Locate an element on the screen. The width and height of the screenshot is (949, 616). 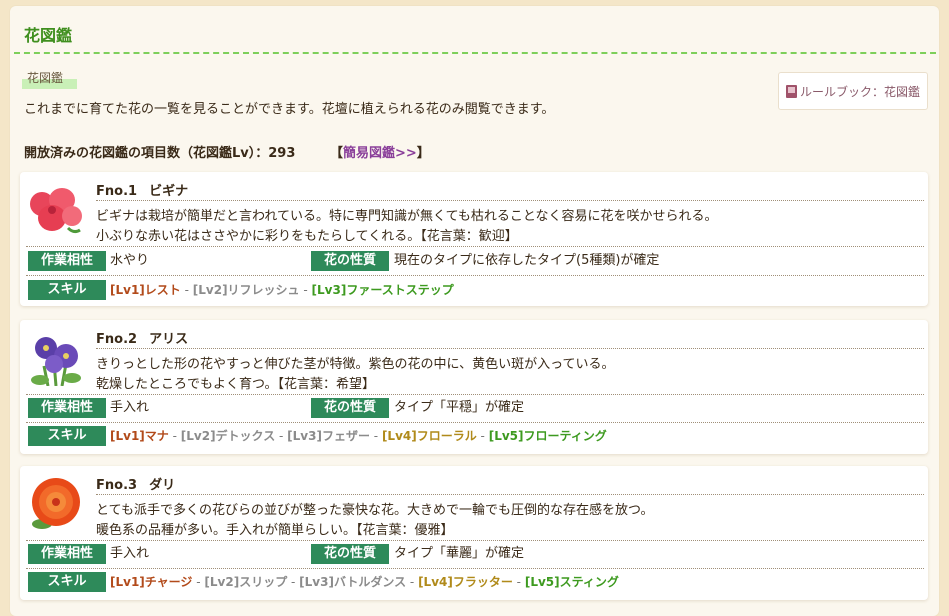
flower-nature-value: タイプ「華麗」が確定 is located at coordinates (459, 553).